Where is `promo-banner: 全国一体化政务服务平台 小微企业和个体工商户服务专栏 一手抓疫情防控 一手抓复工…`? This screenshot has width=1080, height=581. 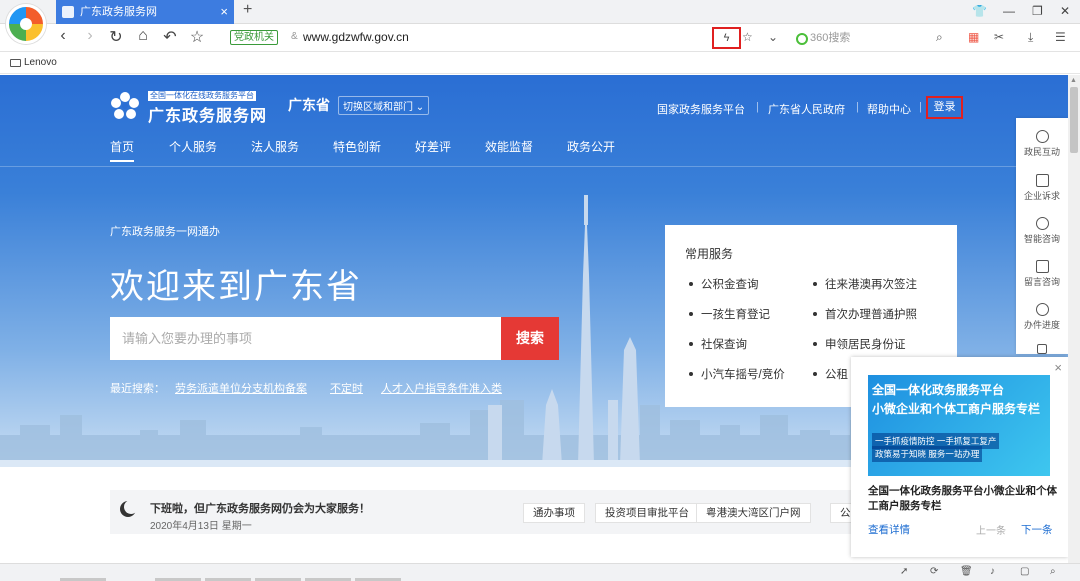 promo-banner: 全国一体化政务服务平台 小微企业和个体工商户服务专栏 一手抓疫情防控 一手抓复工… is located at coordinates (959, 425).